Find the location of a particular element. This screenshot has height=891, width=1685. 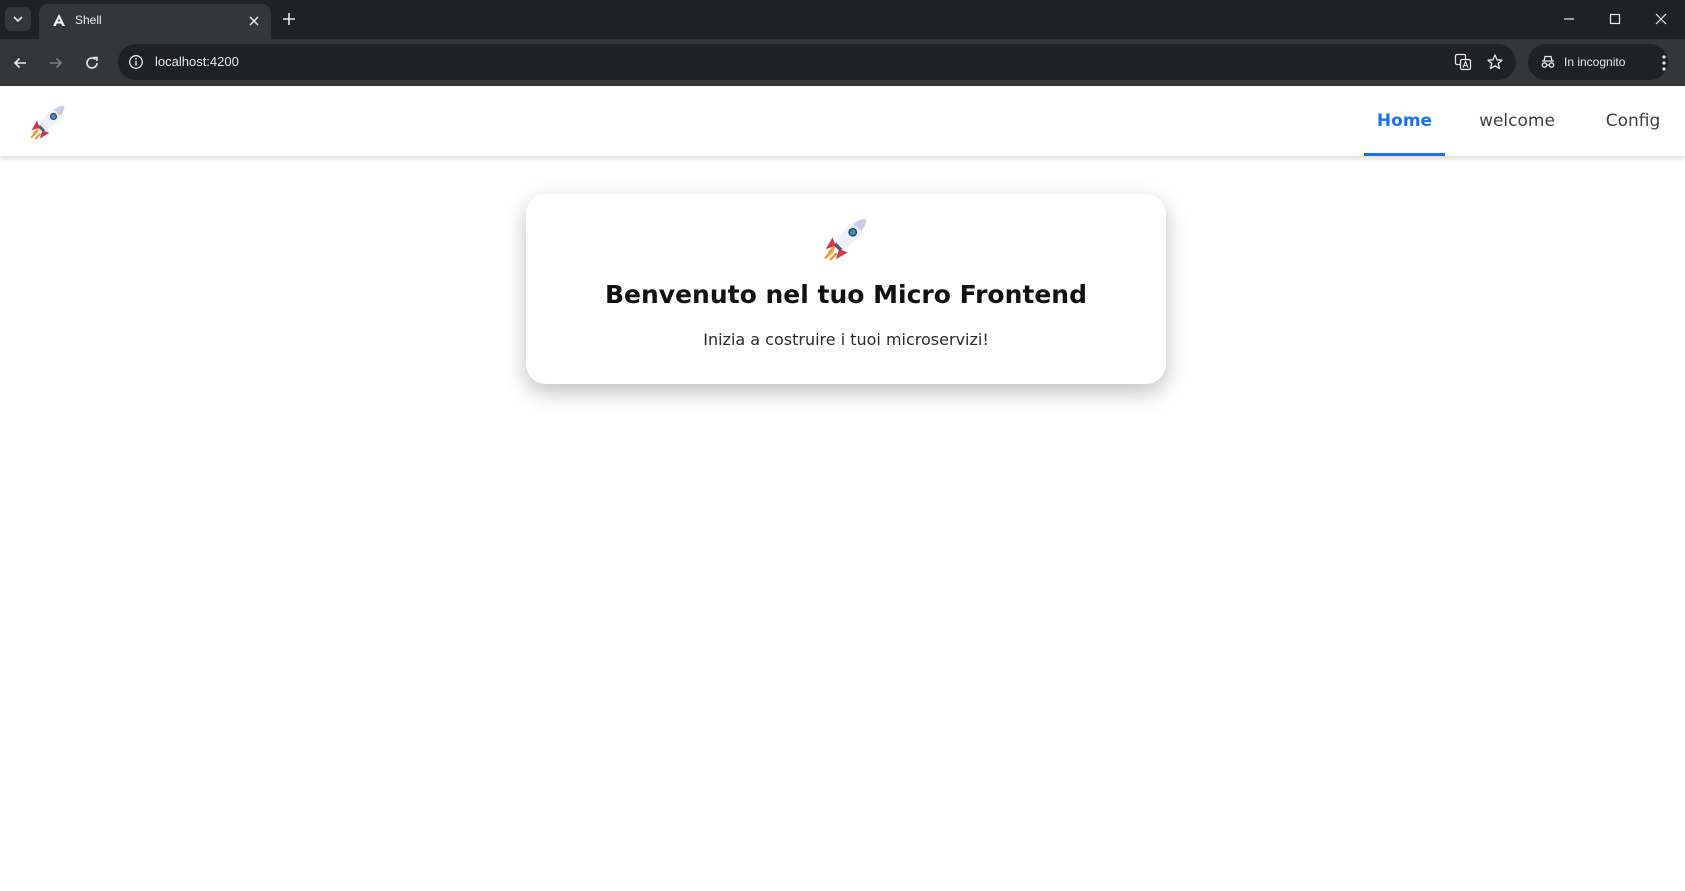

plus-icon is located at coordinates (289, 19).